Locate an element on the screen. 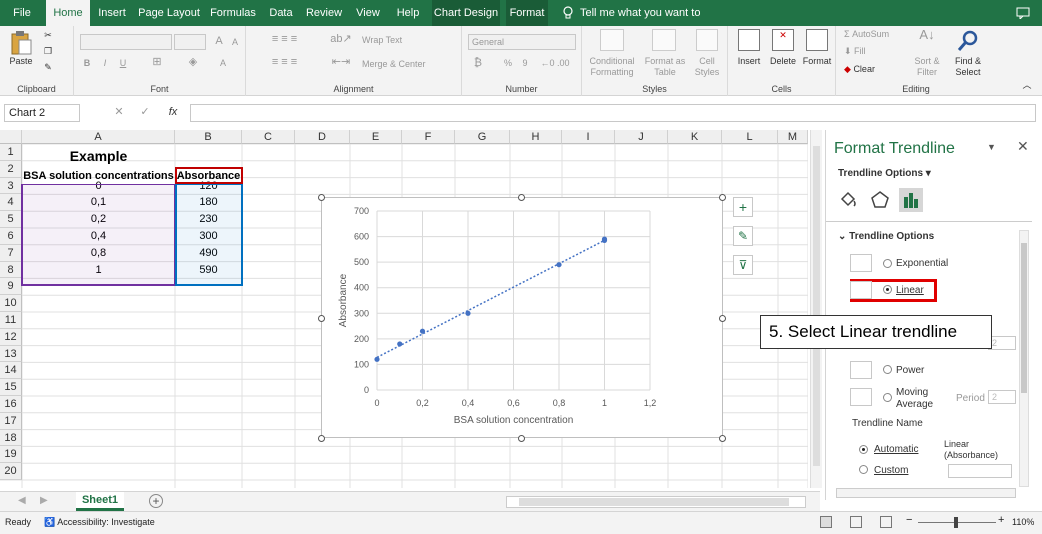  trendline-options-tab: Trendline Options ▾ is located at coordinates (884, 173).